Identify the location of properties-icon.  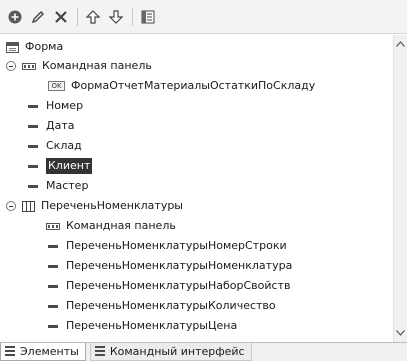
(148, 17).